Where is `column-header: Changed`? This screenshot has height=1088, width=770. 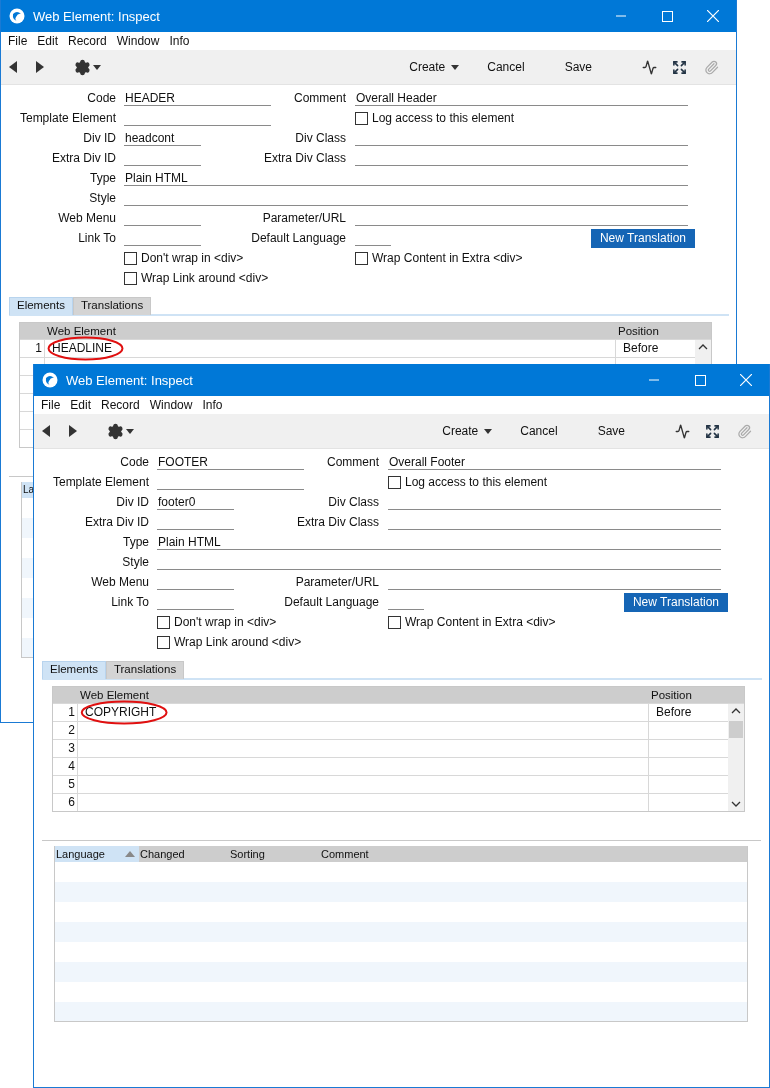 column-header: Changed is located at coordinates (184, 854).